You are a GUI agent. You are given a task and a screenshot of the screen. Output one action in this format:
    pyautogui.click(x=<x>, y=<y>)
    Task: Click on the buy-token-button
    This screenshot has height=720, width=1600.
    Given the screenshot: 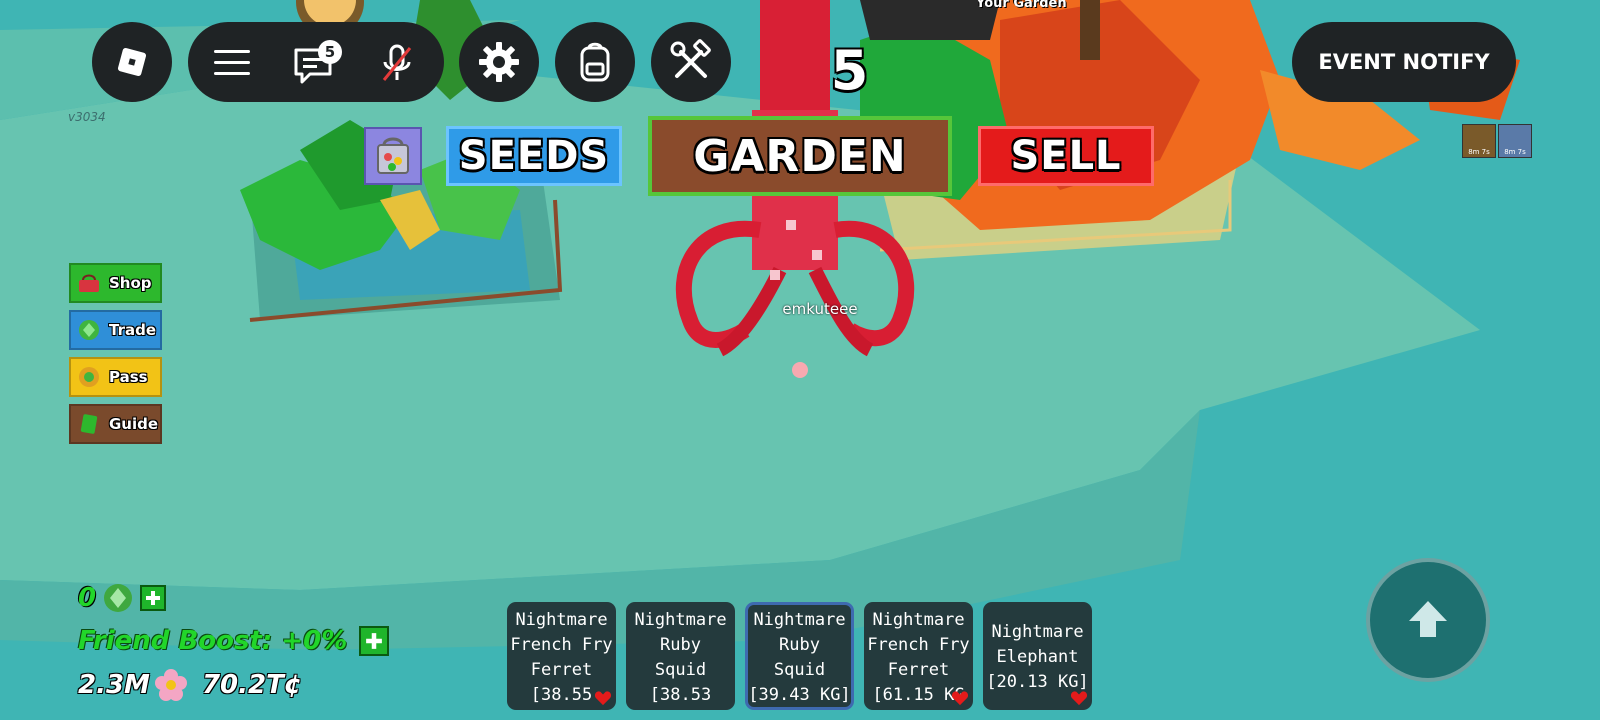 What is the action you would take?
    pyautogui.click(x=153, y=598)
    